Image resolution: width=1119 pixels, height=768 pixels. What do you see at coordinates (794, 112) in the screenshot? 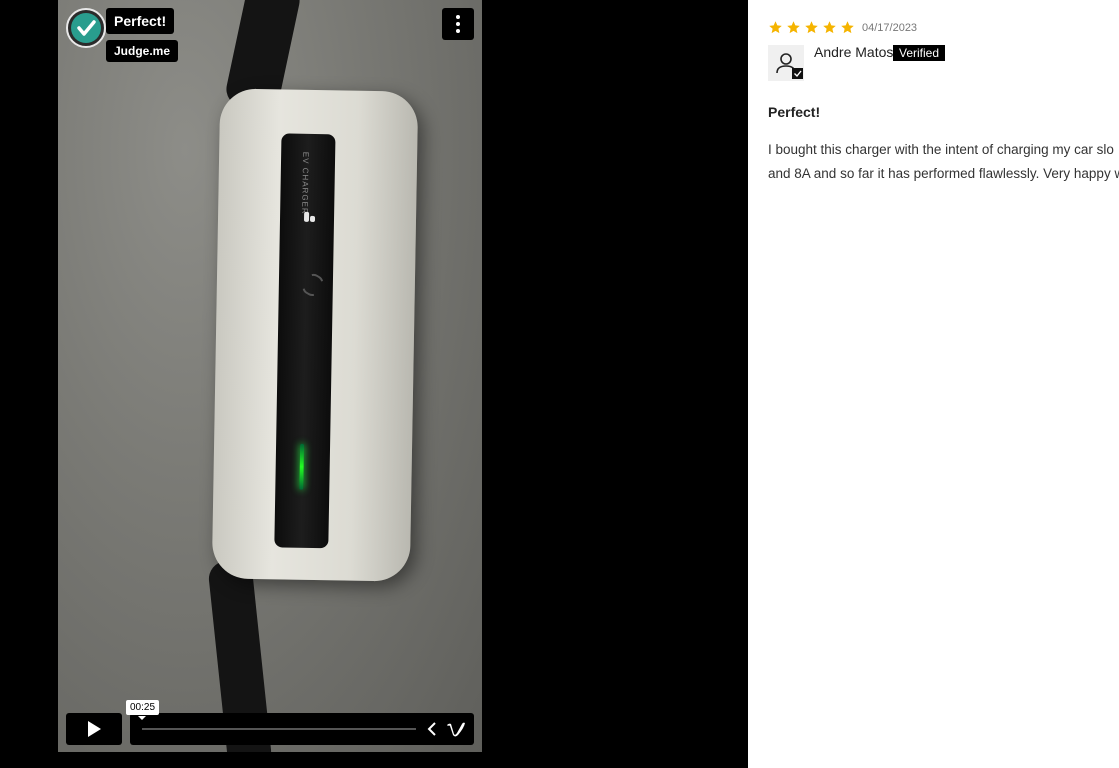
I see `review-title: Perfect!` at bounding box center [794, 112].